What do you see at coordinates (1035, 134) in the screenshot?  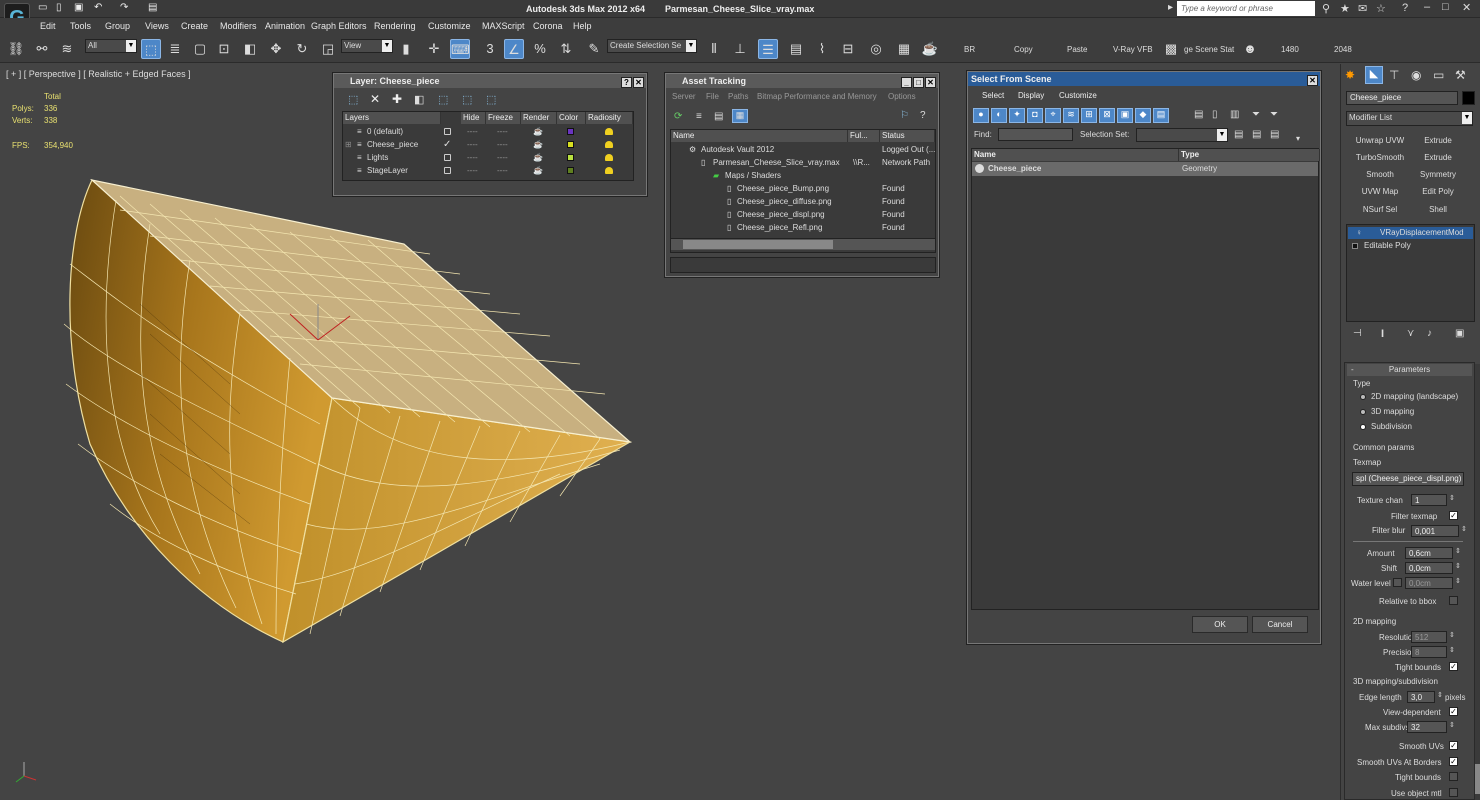 I see `find-input` at bounding box center [1035, 134].